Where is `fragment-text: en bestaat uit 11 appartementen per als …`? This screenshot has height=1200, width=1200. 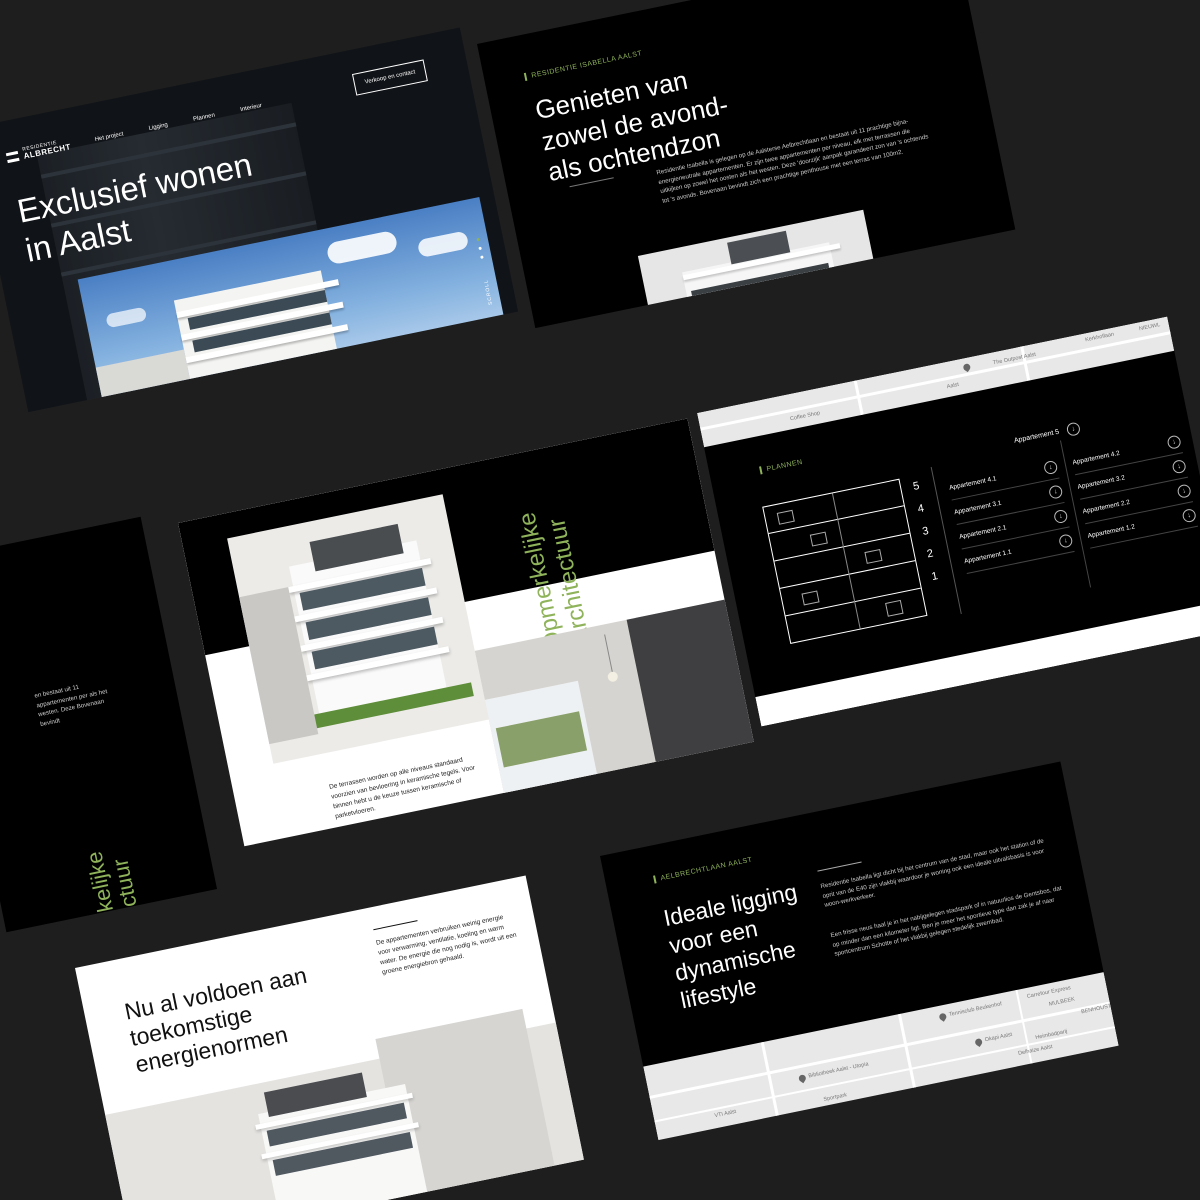
fragment-text: en bestaat uit 11 appartementen per als … is located at coordinates (70, 705).